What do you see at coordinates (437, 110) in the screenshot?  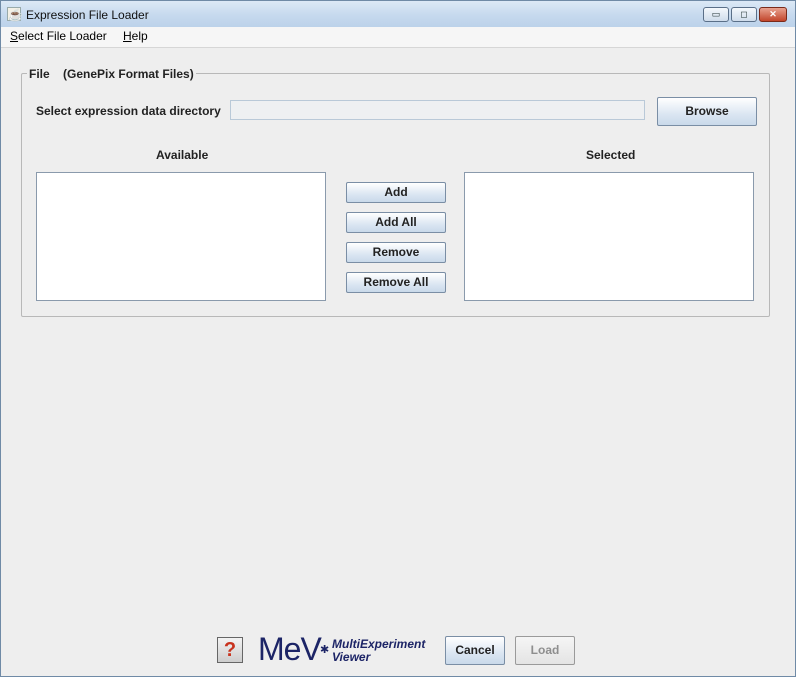 I see `directory-input` at bounding box center [437, 110].